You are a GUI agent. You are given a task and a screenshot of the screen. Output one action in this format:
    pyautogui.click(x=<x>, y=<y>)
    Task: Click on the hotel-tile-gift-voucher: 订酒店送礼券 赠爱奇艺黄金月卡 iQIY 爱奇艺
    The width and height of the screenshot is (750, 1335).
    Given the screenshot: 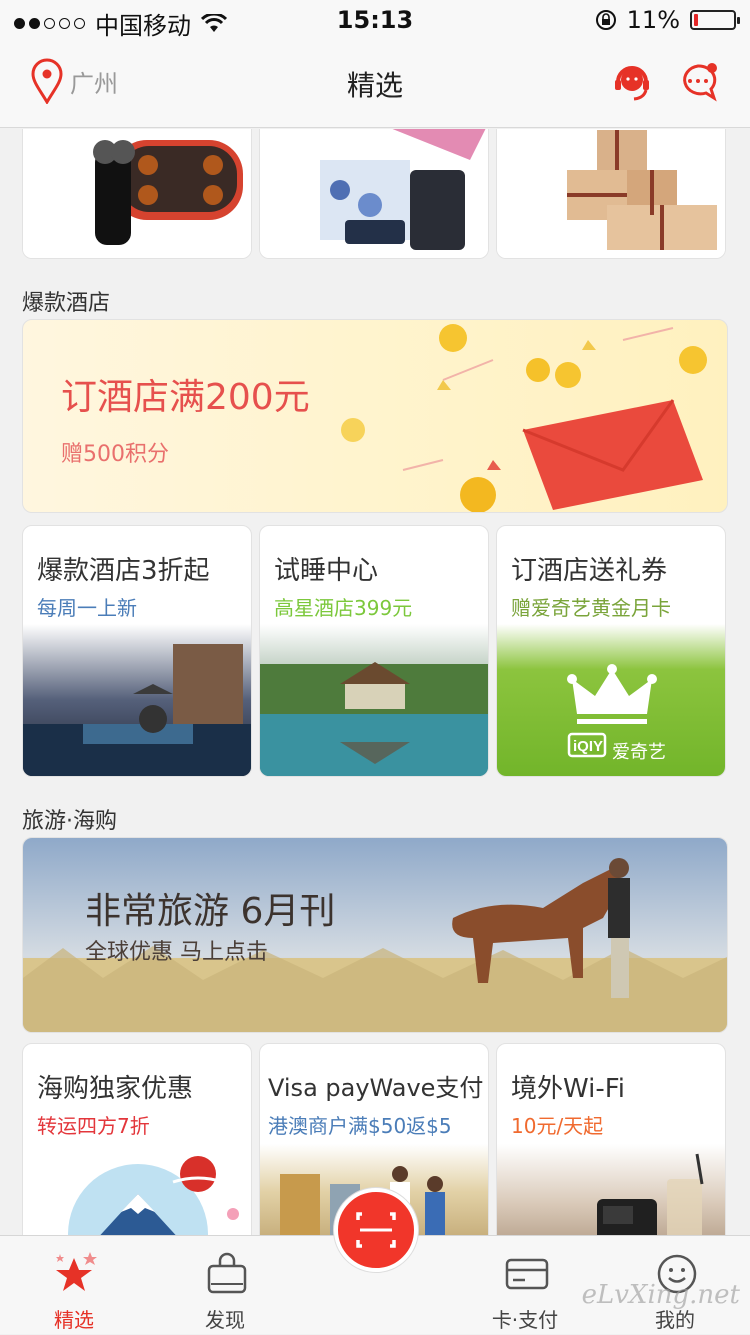 What is the action you would take?
    pyautogui.click(x=611, y=651)
    